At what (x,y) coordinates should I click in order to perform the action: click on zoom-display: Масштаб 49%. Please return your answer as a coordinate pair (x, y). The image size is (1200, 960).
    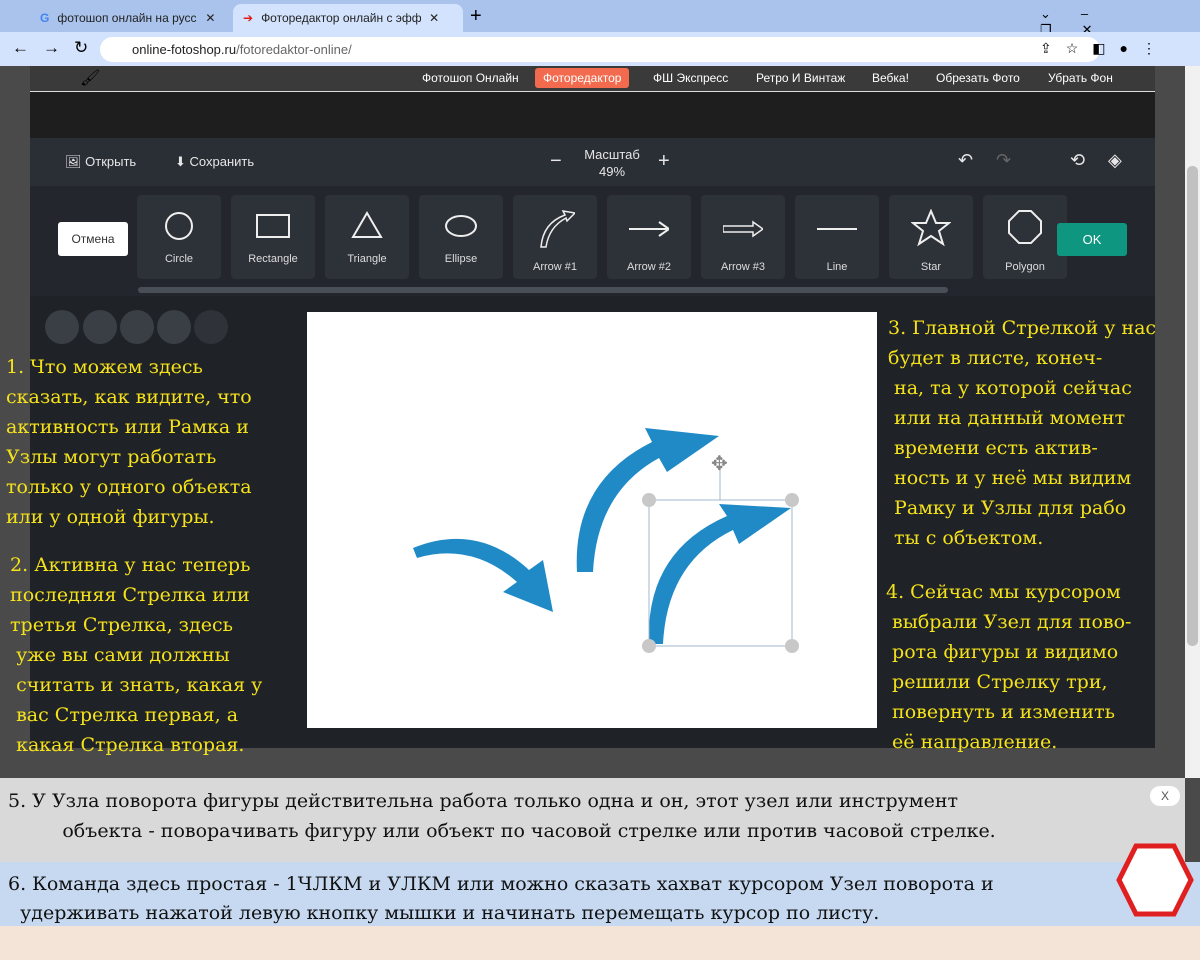
    Looking at the image, I should click on (612, 163).